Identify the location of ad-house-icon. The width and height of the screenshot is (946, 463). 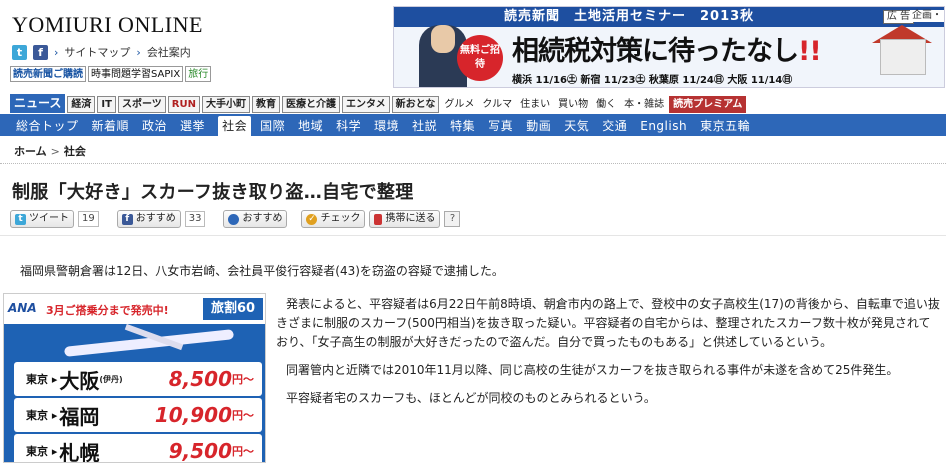
(903, 57).